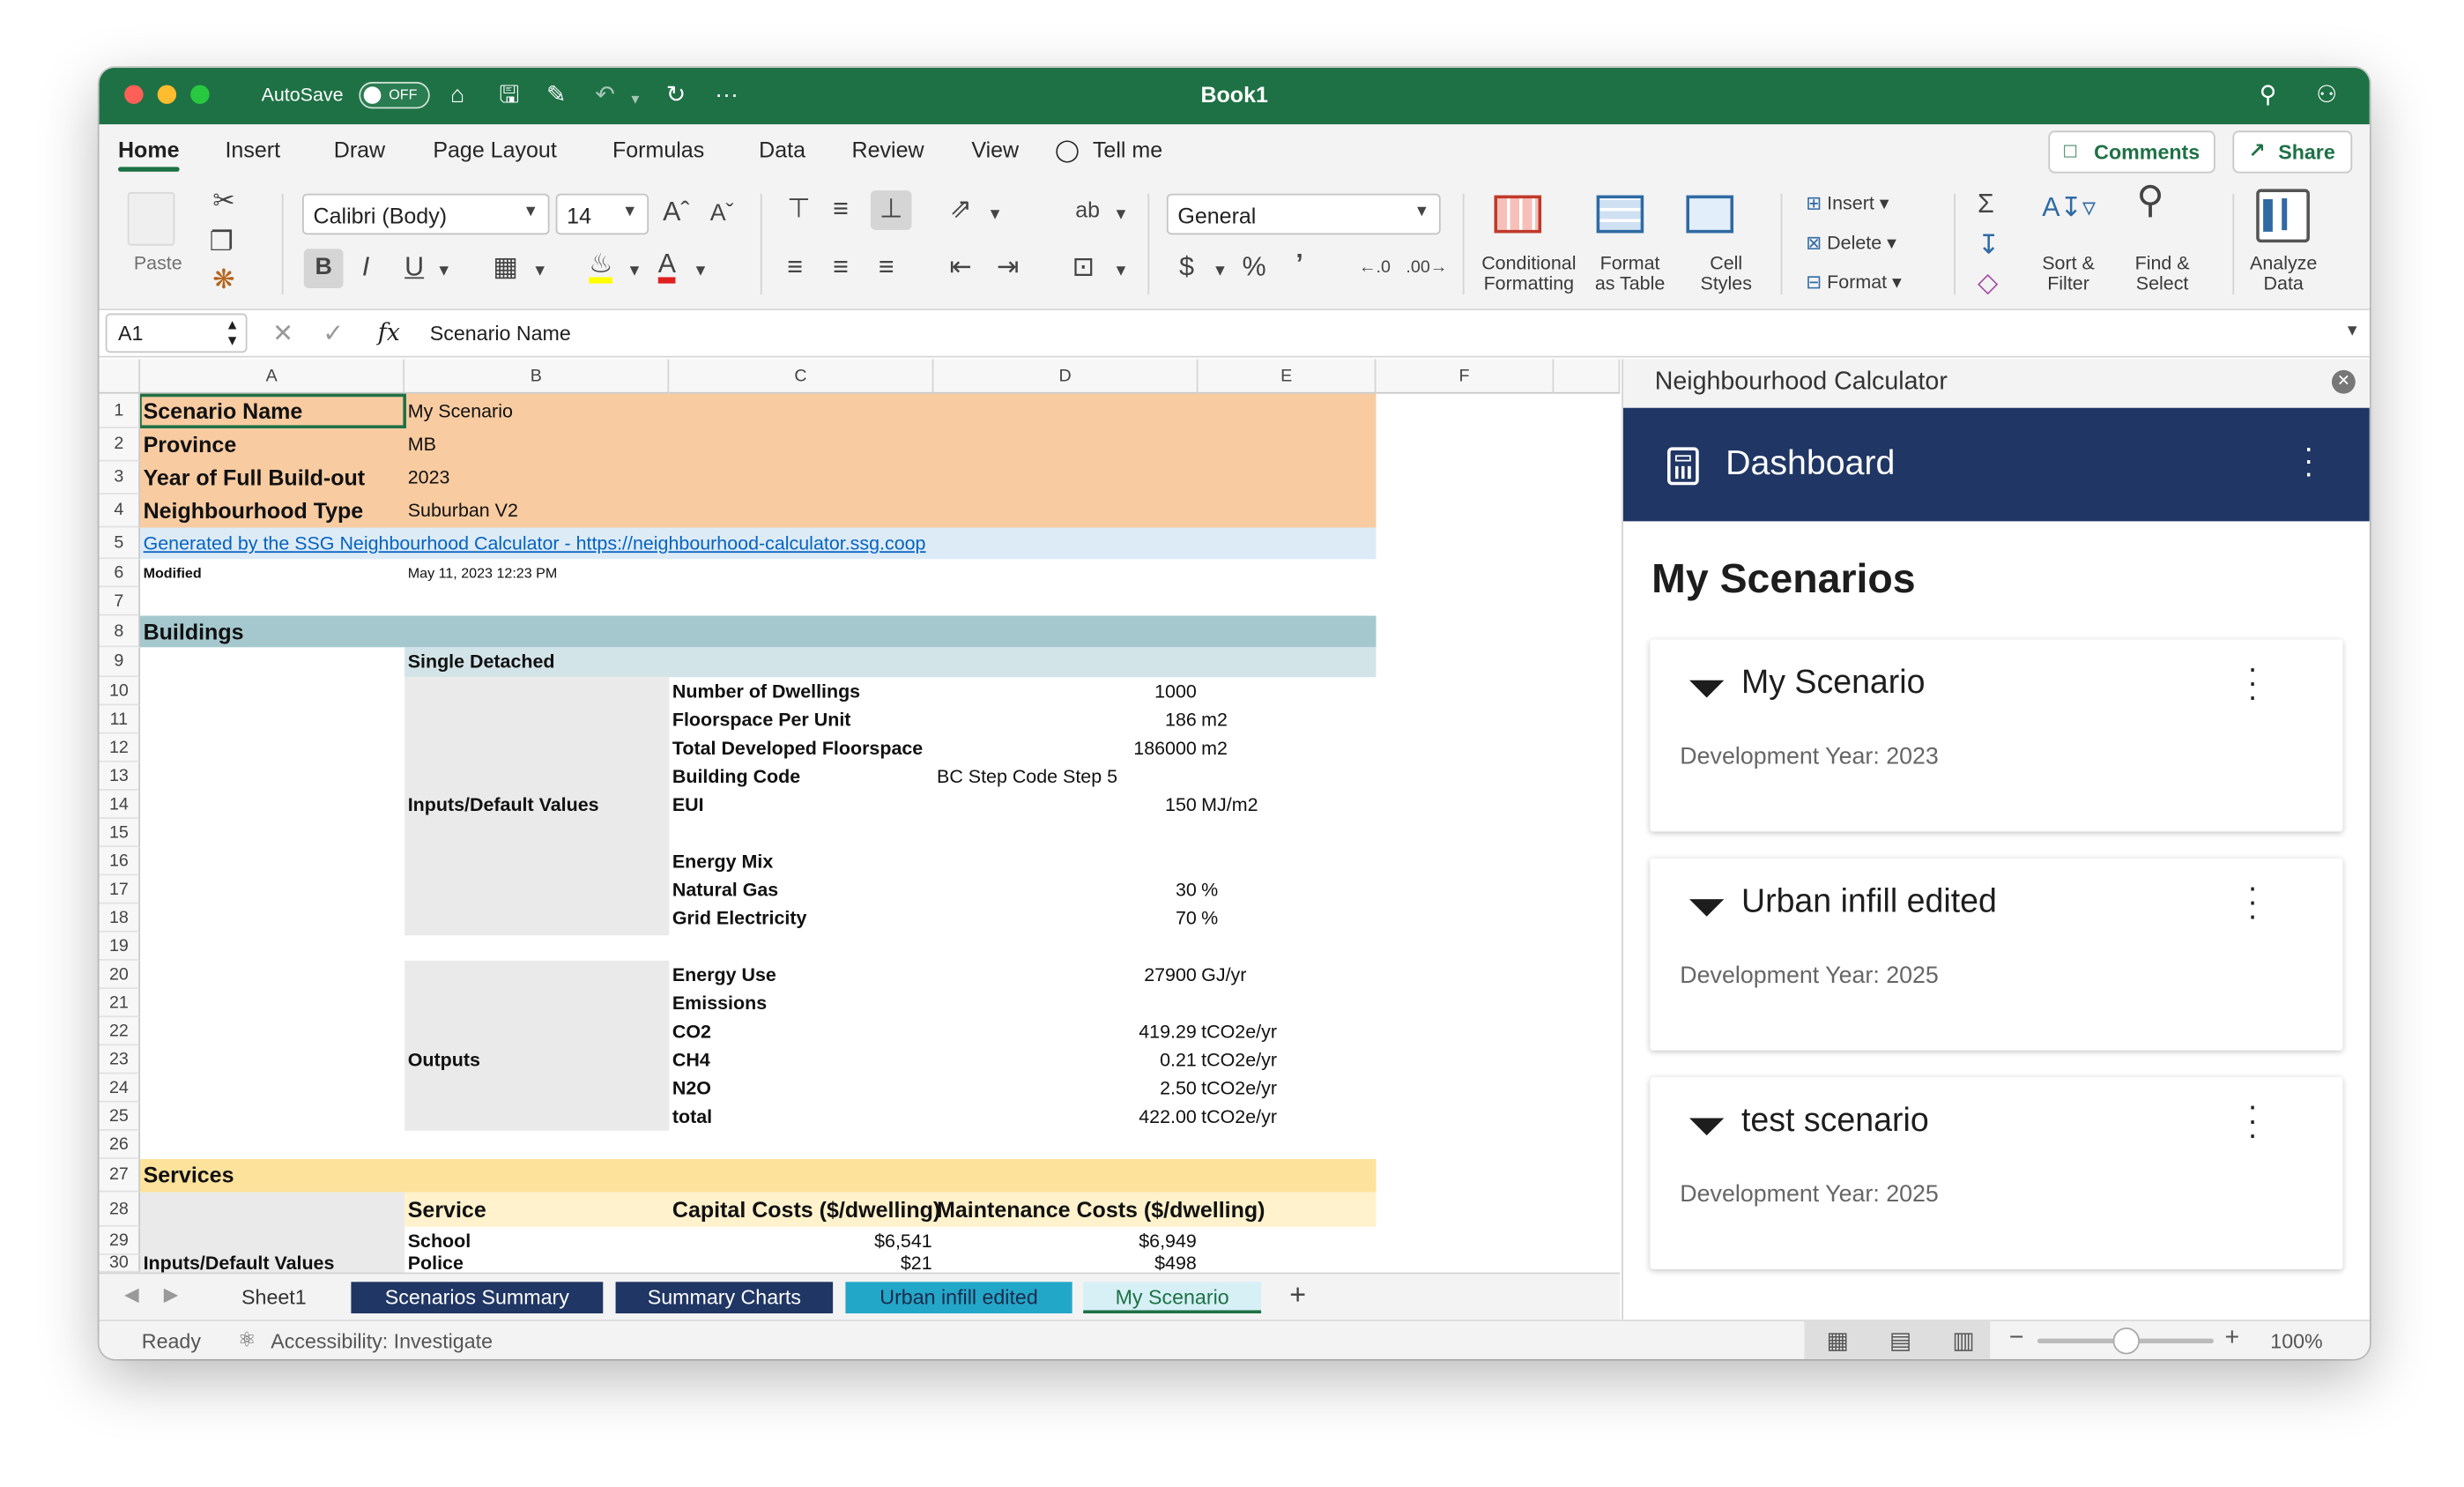  I want to click on merge-center-icon: ⊡, so click(1083, 267).